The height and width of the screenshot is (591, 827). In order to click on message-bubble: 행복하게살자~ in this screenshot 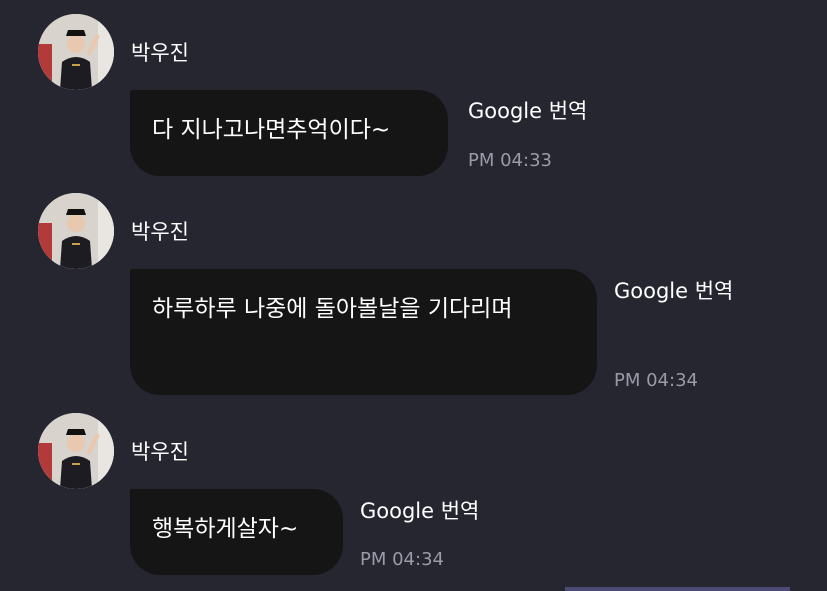, I will do `click(236, 532)`.